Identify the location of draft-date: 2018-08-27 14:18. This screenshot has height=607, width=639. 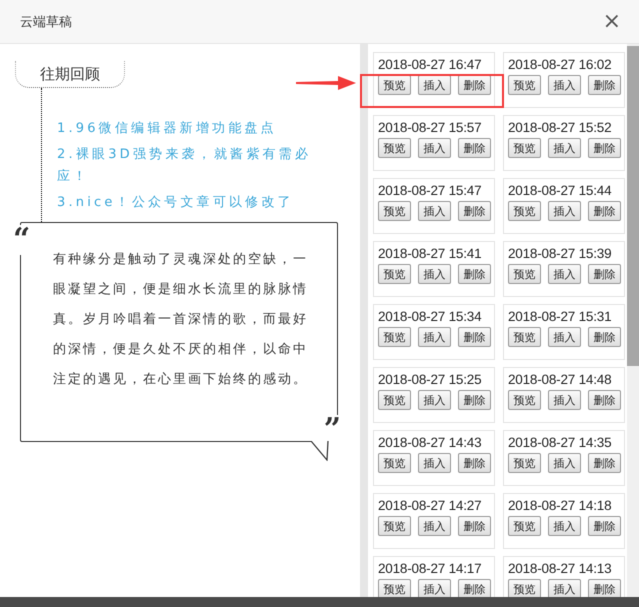
(560, 505).